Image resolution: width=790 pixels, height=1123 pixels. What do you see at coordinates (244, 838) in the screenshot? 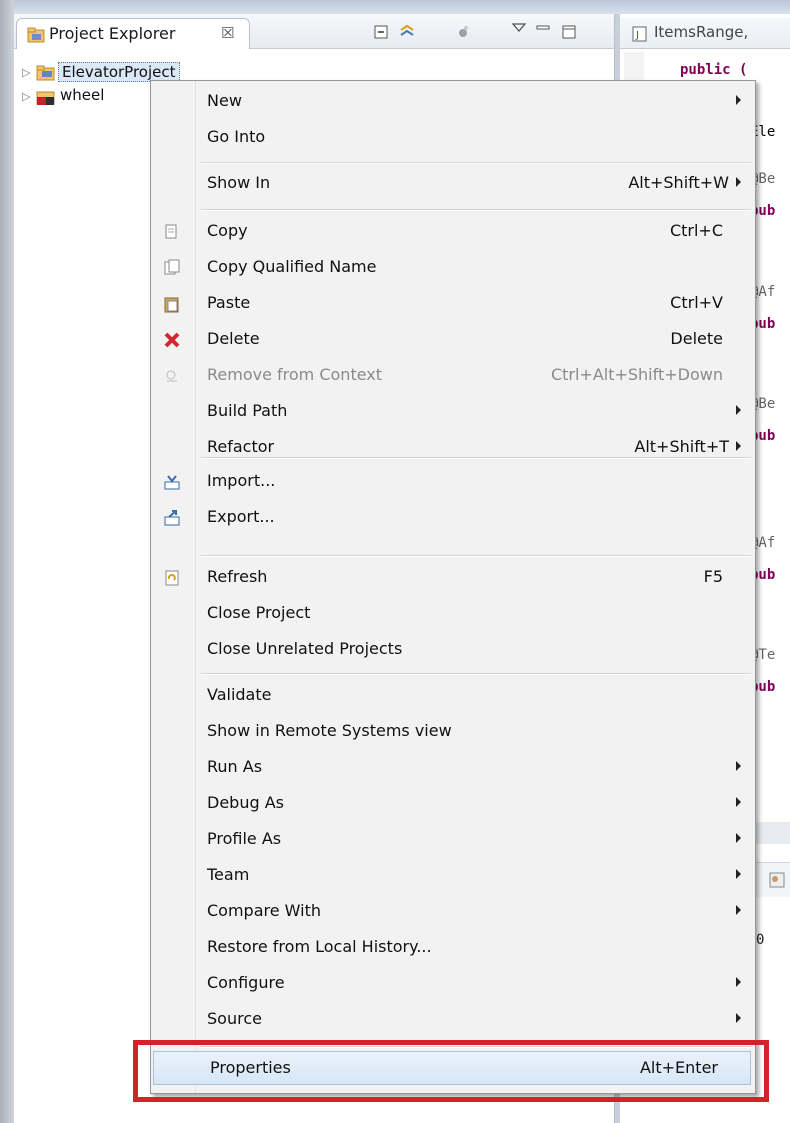
I see `menu-item-label: Profile As` at bounding box center [244, 838].